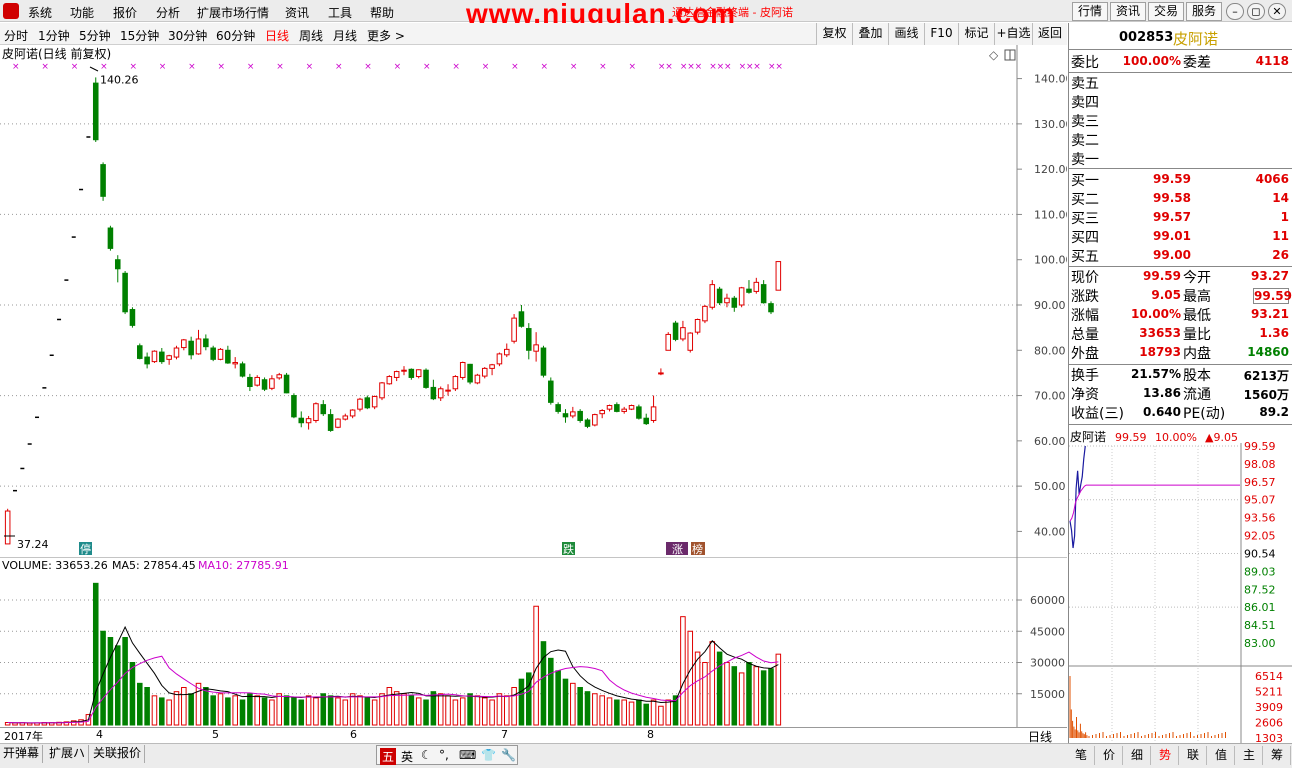 The height and width of the screenshot is (768, 1292). What do you see at coordinates (697, 549) in the screenshot?
I see `event-marker-list: 榜` at bounding box center [697, 549].